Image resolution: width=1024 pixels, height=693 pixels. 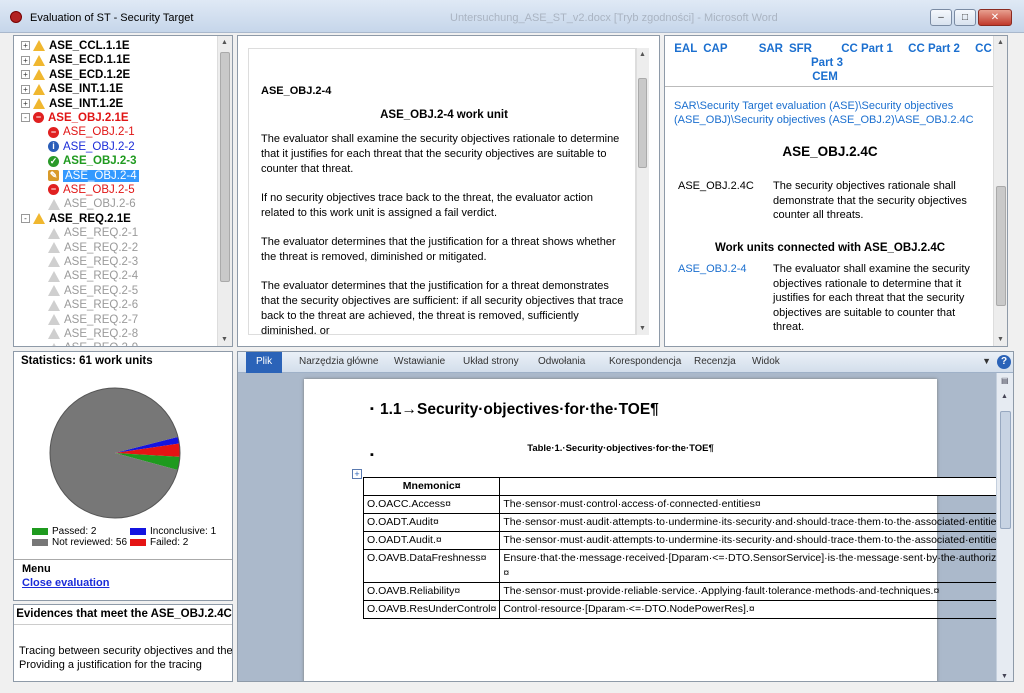 I want to click on info-icon: i, so click(x=53, y=147).